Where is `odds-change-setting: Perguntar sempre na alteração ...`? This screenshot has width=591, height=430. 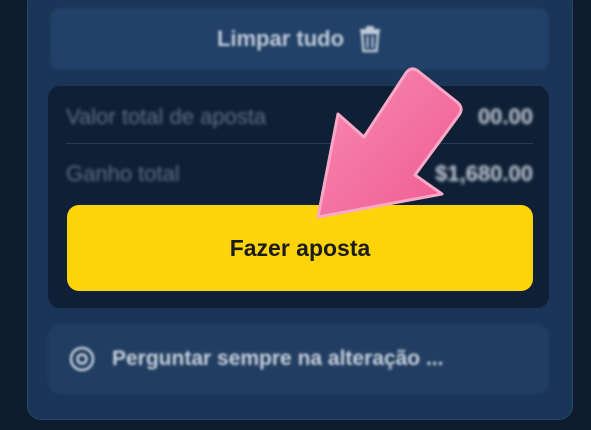 odds-change-setting: Perguntar sempre na alteração ... is located at coordinates (298, 359).